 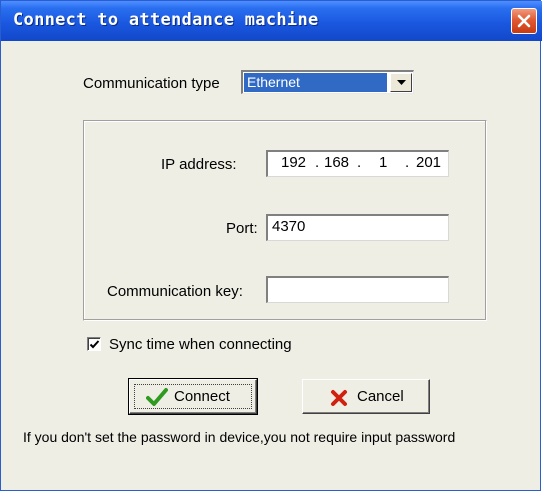 I want to click on cancel-button: Cancel, so click(x=366, y=396).